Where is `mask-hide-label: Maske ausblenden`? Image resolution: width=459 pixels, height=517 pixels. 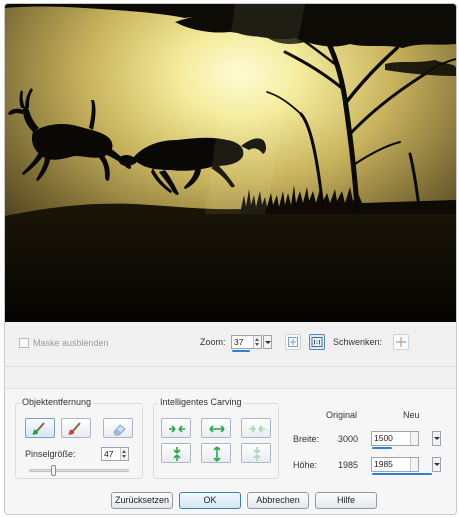 mask-hide-label: Maske ausblenden is located at coordinates (71, 343).